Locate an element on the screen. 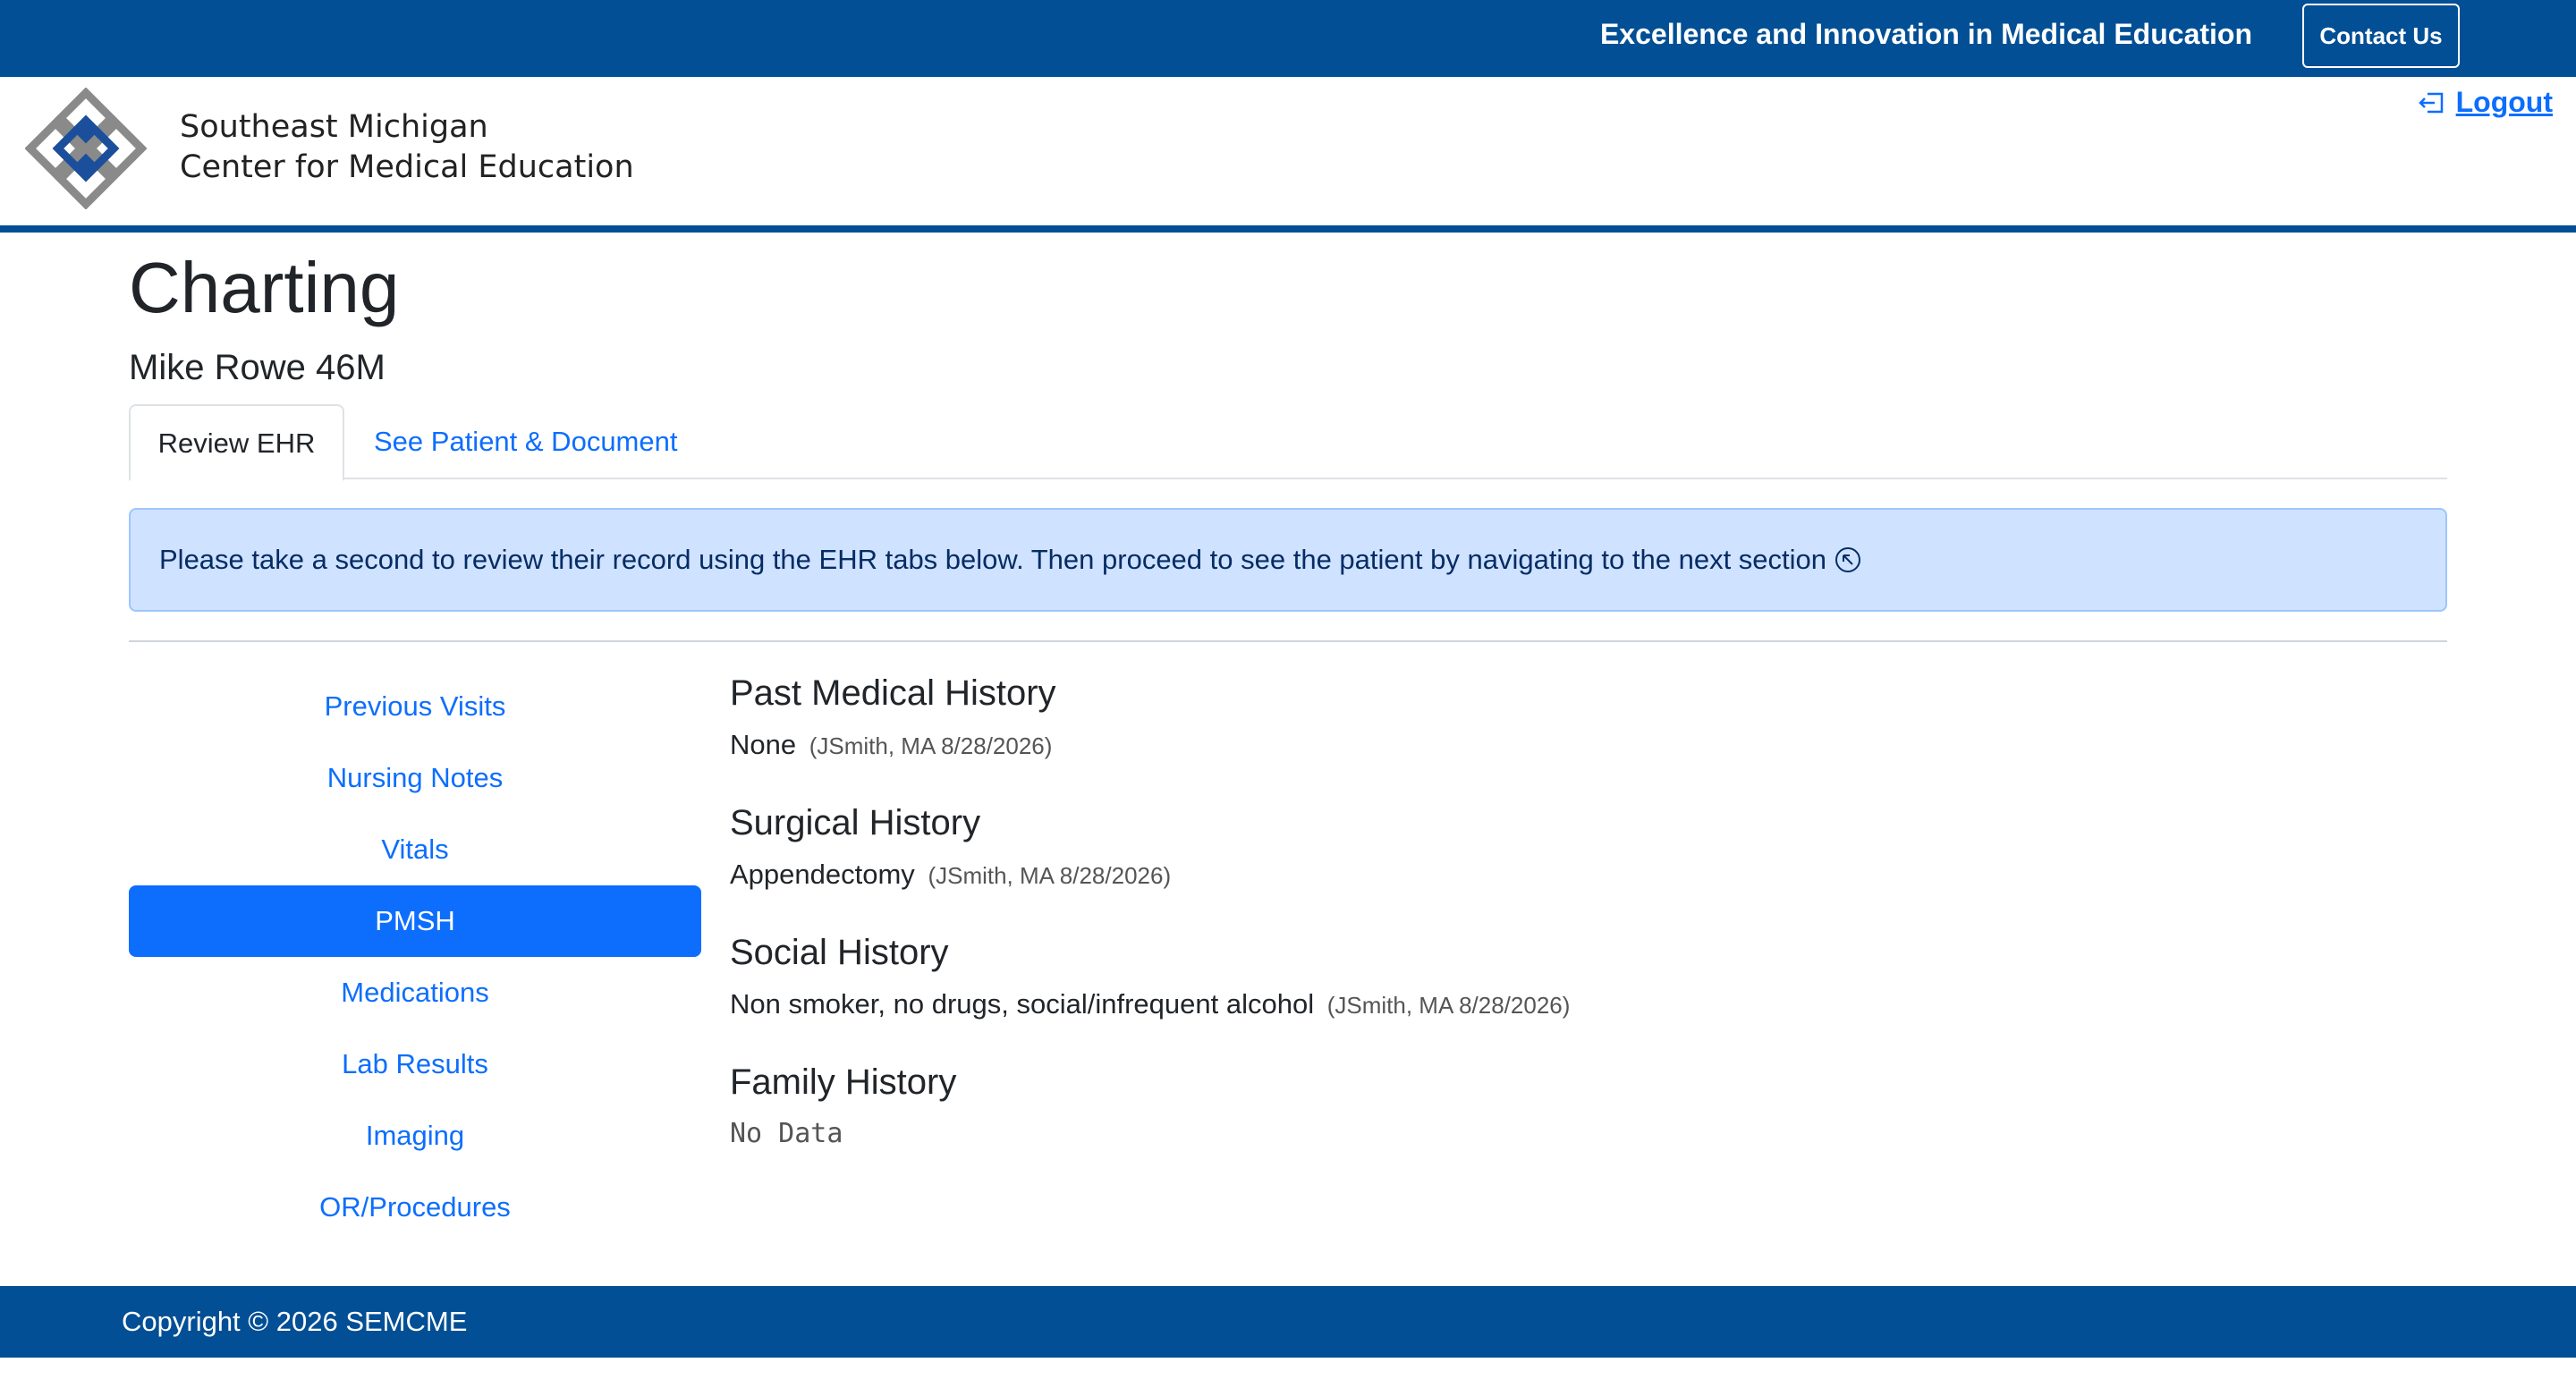  patient-name: Mike Rowe 46M is located at coordinates (257, 367).